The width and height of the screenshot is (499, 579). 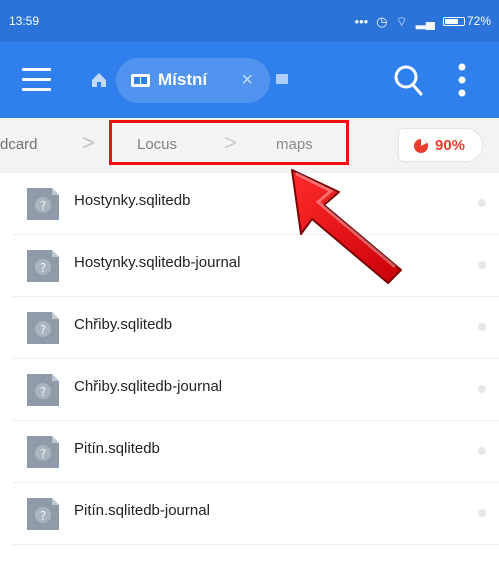 I want to click on file-name: Pitín.sqlitedb-journal, so click(x=142, y=510).